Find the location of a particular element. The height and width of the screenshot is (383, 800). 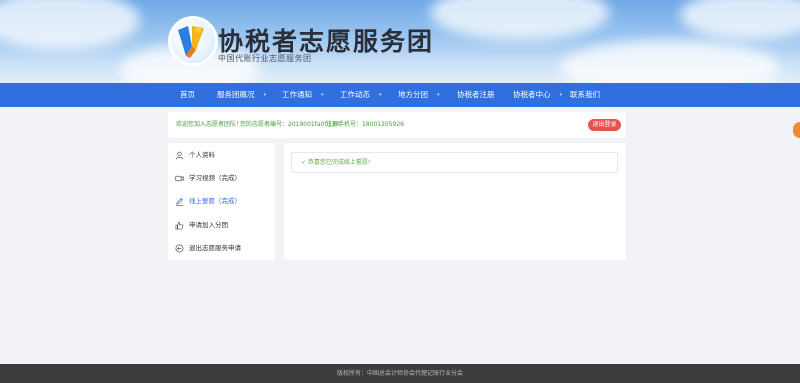

member-sidebar: 个人资料 学习视频（完成） 线上誓愿（完成） 申请加入分团 退出志愿服务申请 is located at coordinates (221, 201).